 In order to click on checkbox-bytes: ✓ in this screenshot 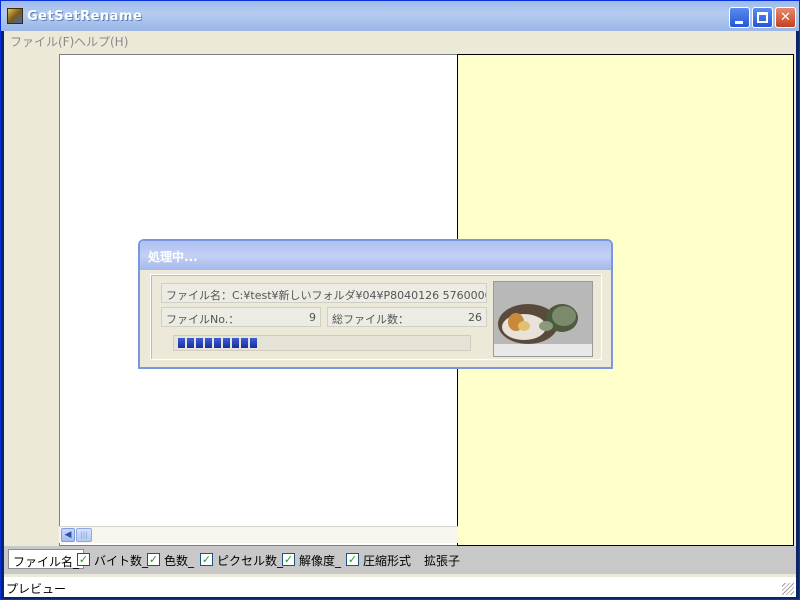, I will do `click(153, 559)`.